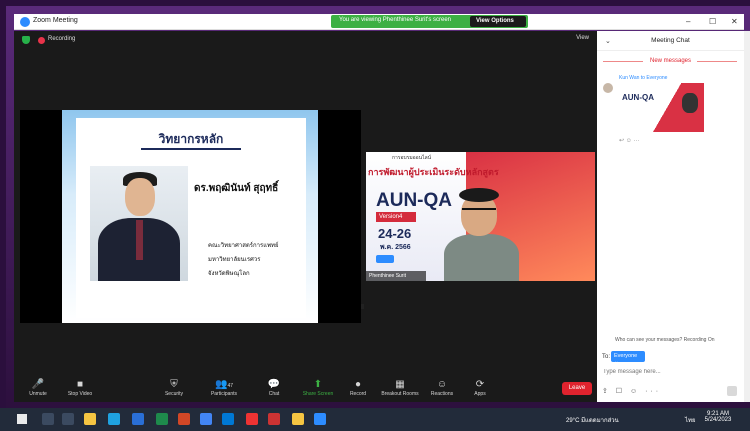 The width and height of the screenshot is (750, 431). Describe the element at coordinates (224, 394) in the screenshot. I see `participants-label: Participants` at that location.